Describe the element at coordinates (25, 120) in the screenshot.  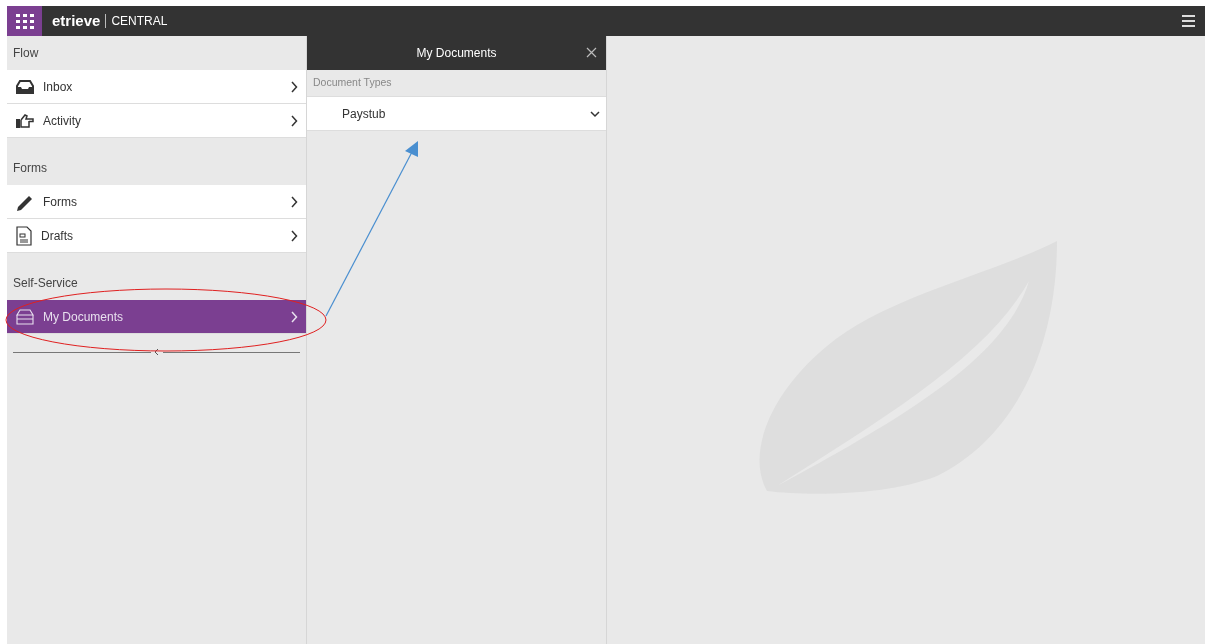
I see `hand-pointing-icon` at that location.